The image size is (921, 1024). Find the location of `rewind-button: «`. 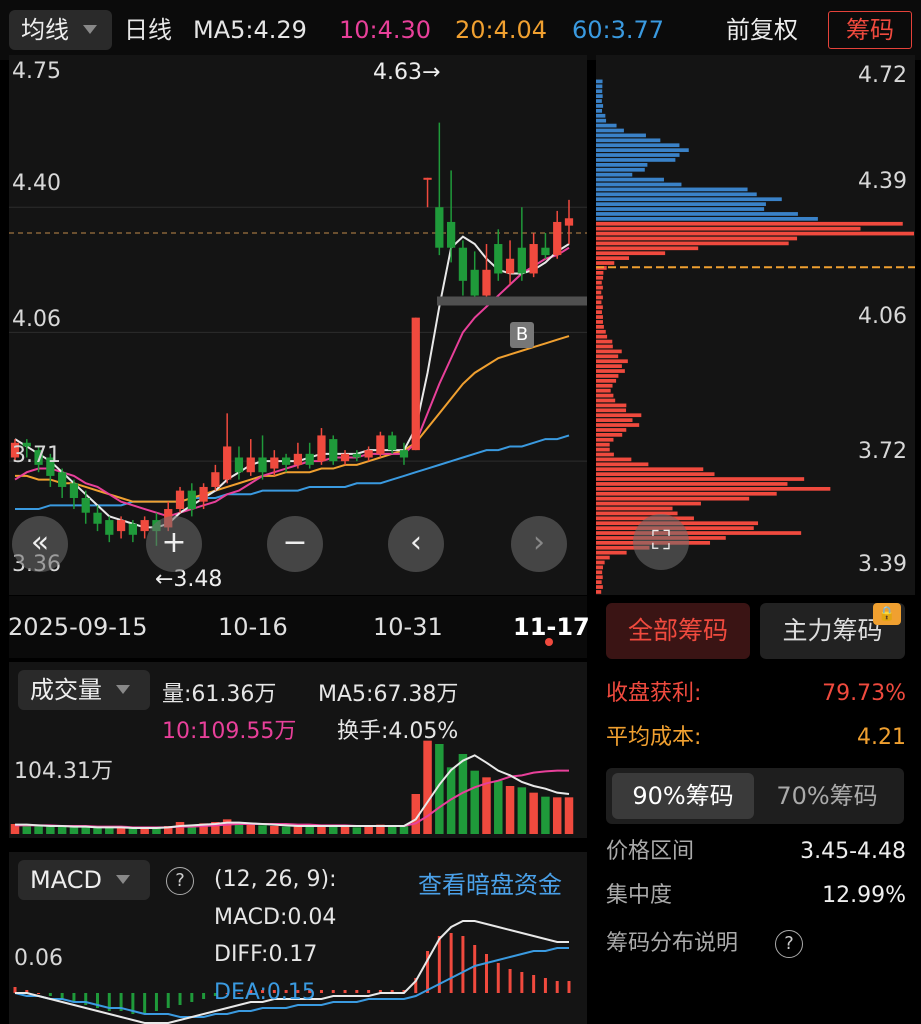

rewind-button: « is located at coordinates (40, 544).